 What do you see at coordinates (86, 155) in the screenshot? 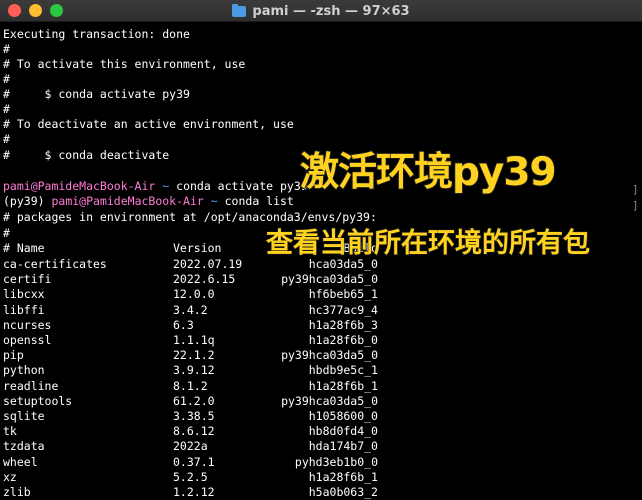
I see `output-line: # $ conda deactivate` at bounding box center [86, 155].